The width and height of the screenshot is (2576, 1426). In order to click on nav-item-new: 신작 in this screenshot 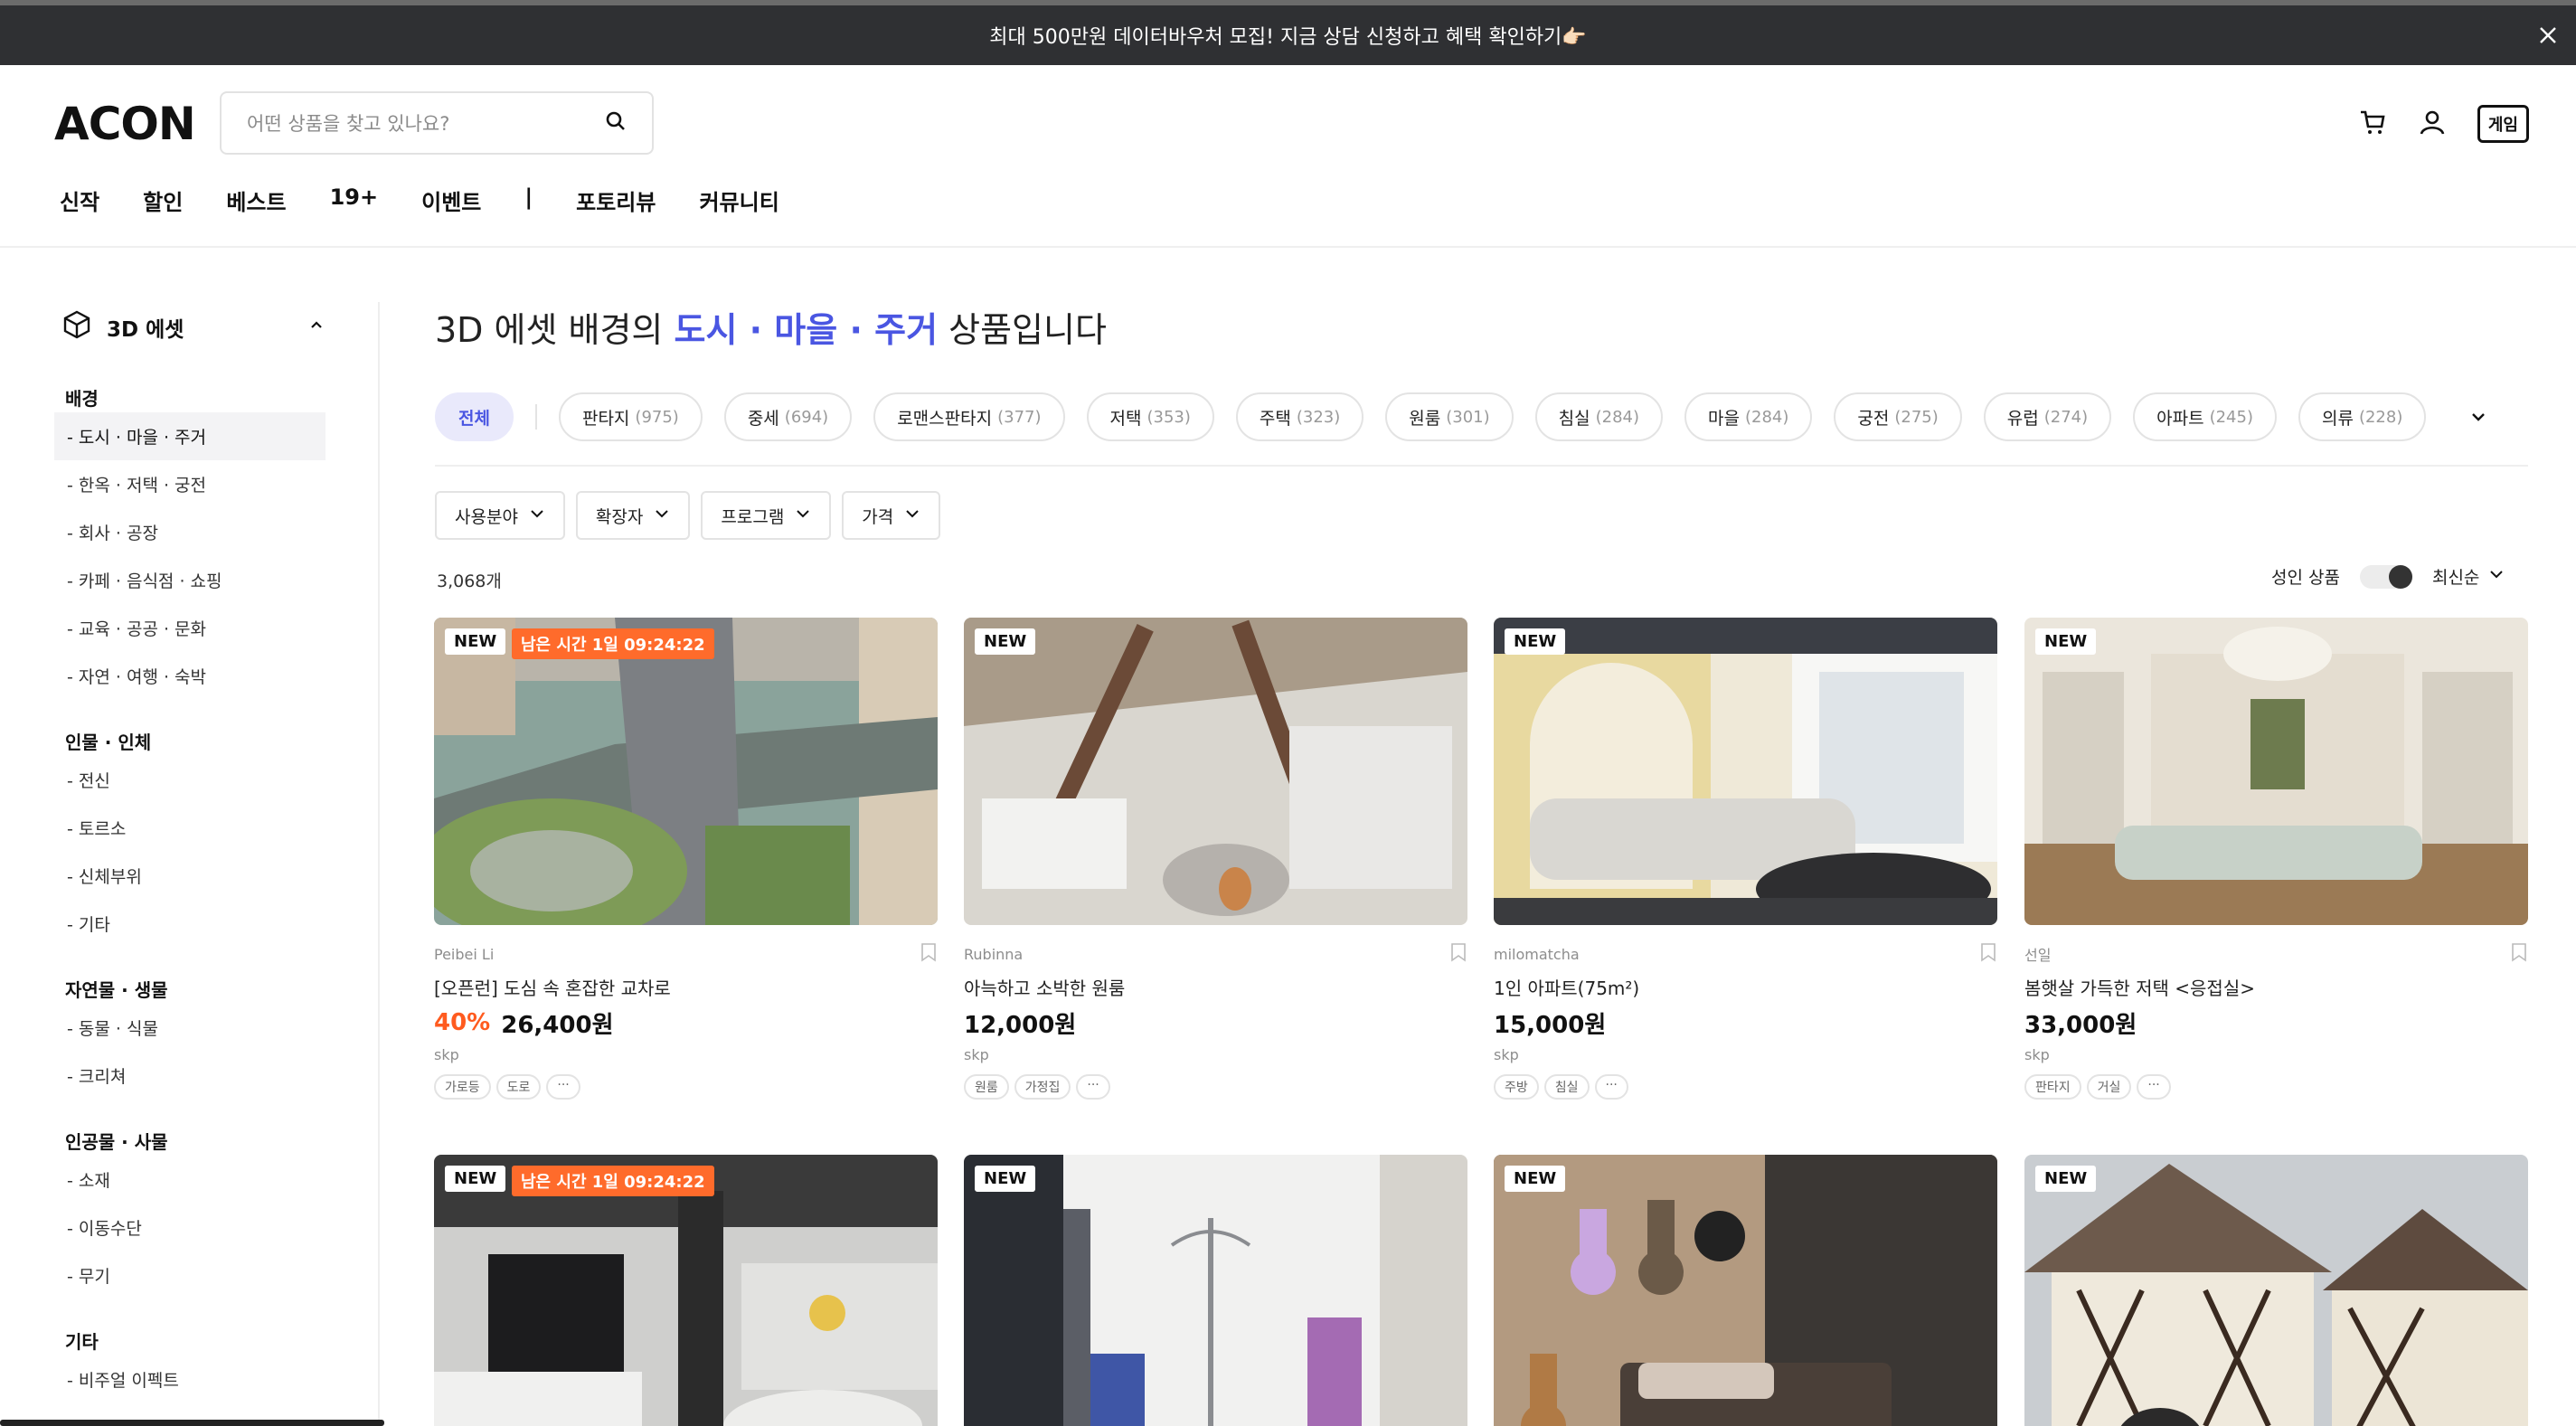, I will do `click(79, 200)`.